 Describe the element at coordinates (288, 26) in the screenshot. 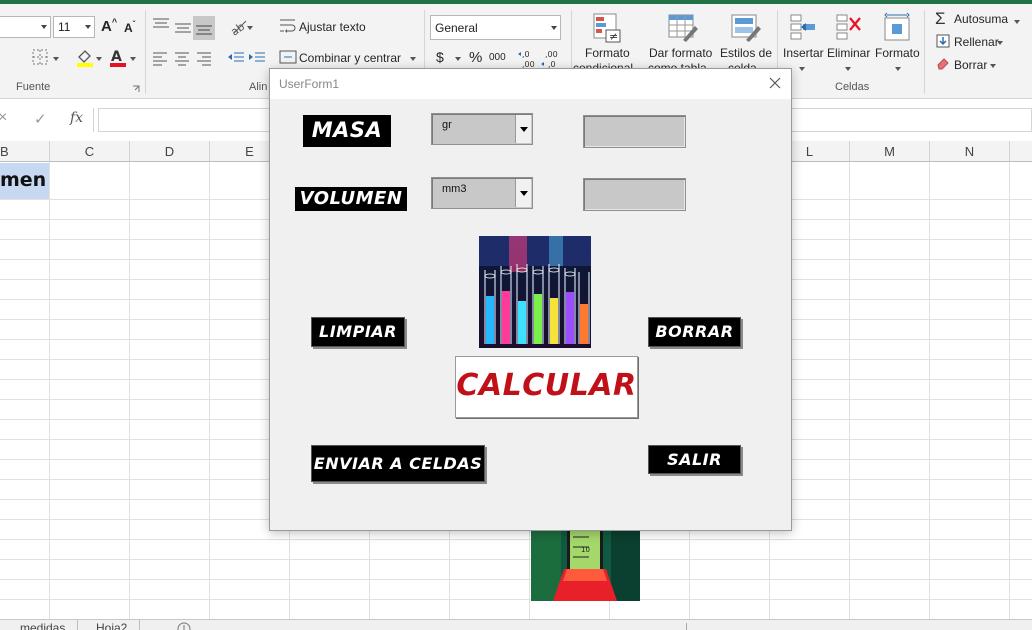

I see `wrap-text-icon` at that location.